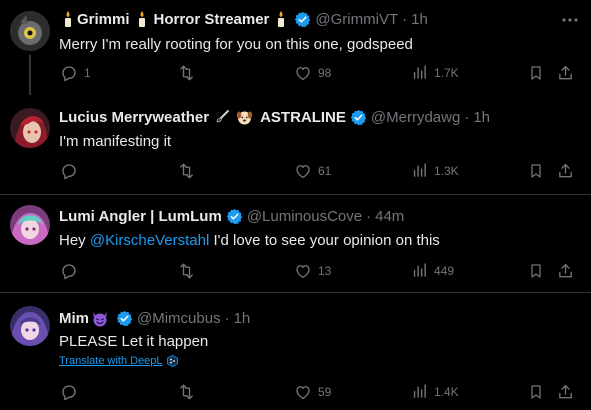 The height and width of the screenshot is (410, 591). Describe the element at coordinates (312, 392) in the screenshot. I see `like-button: 59` at that location.